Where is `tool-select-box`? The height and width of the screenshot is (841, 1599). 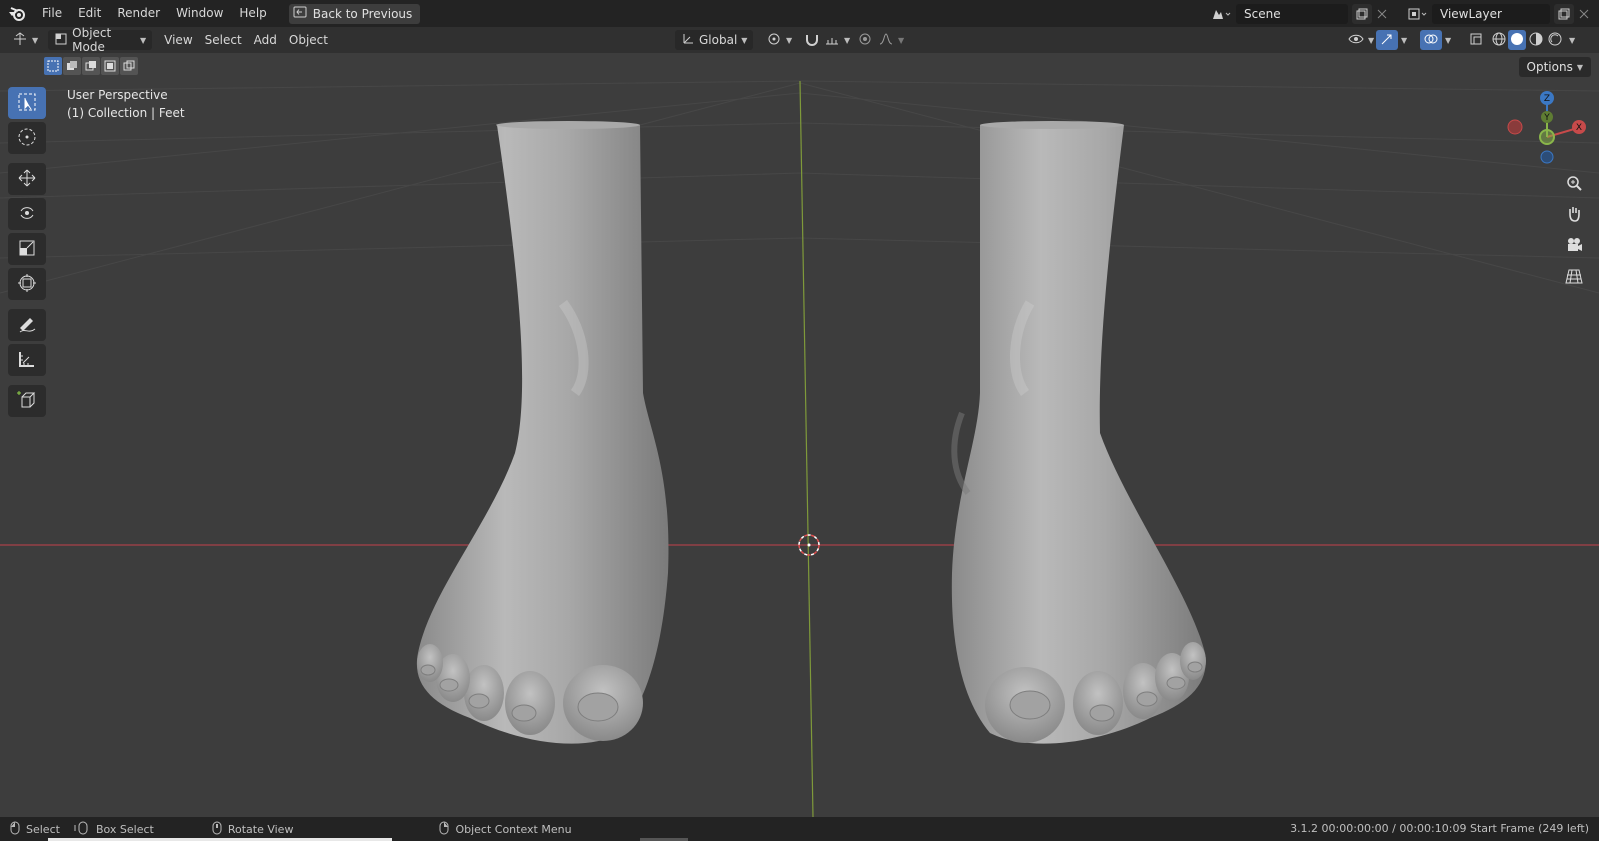 tool-select-box is located at coordinates (27, 103).